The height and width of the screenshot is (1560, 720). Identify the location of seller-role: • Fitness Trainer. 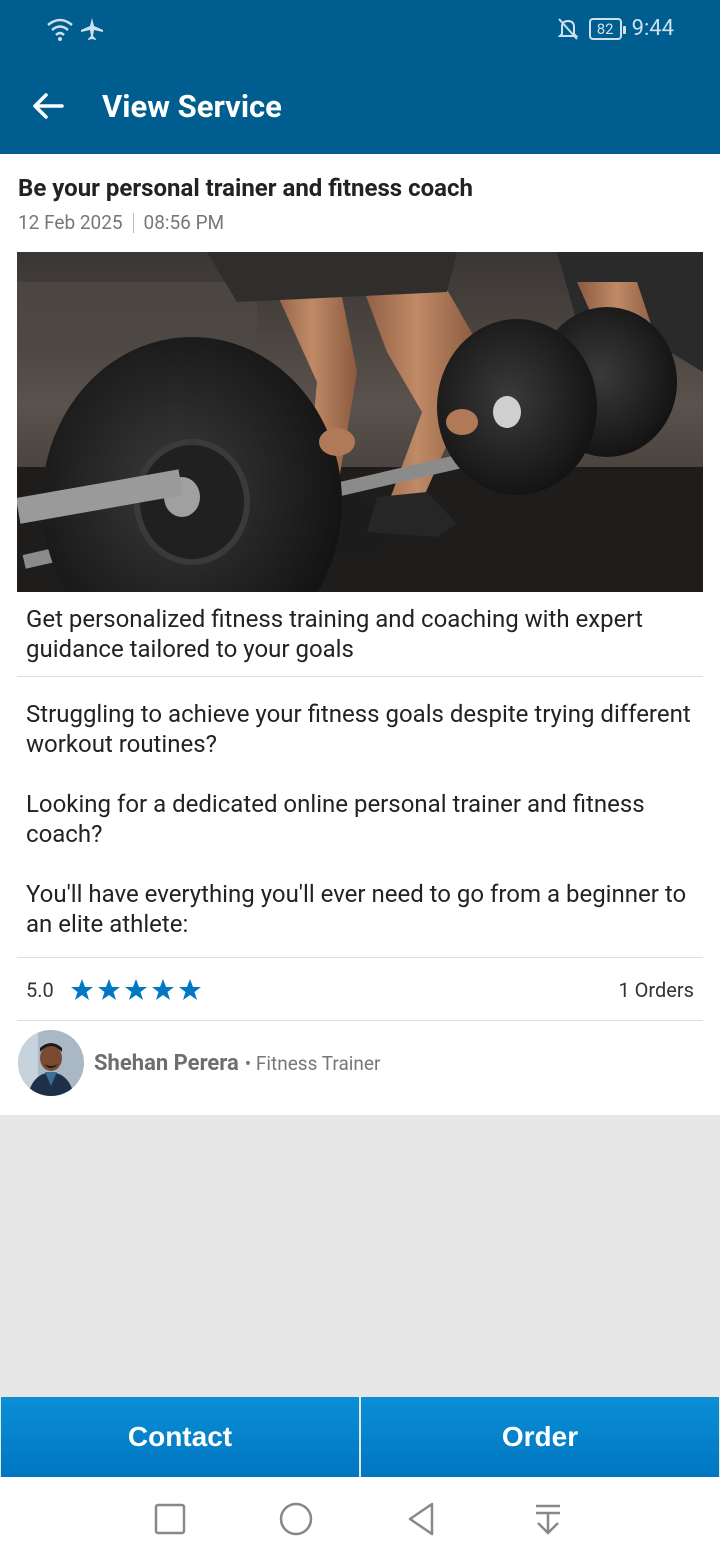
(312, 1063).